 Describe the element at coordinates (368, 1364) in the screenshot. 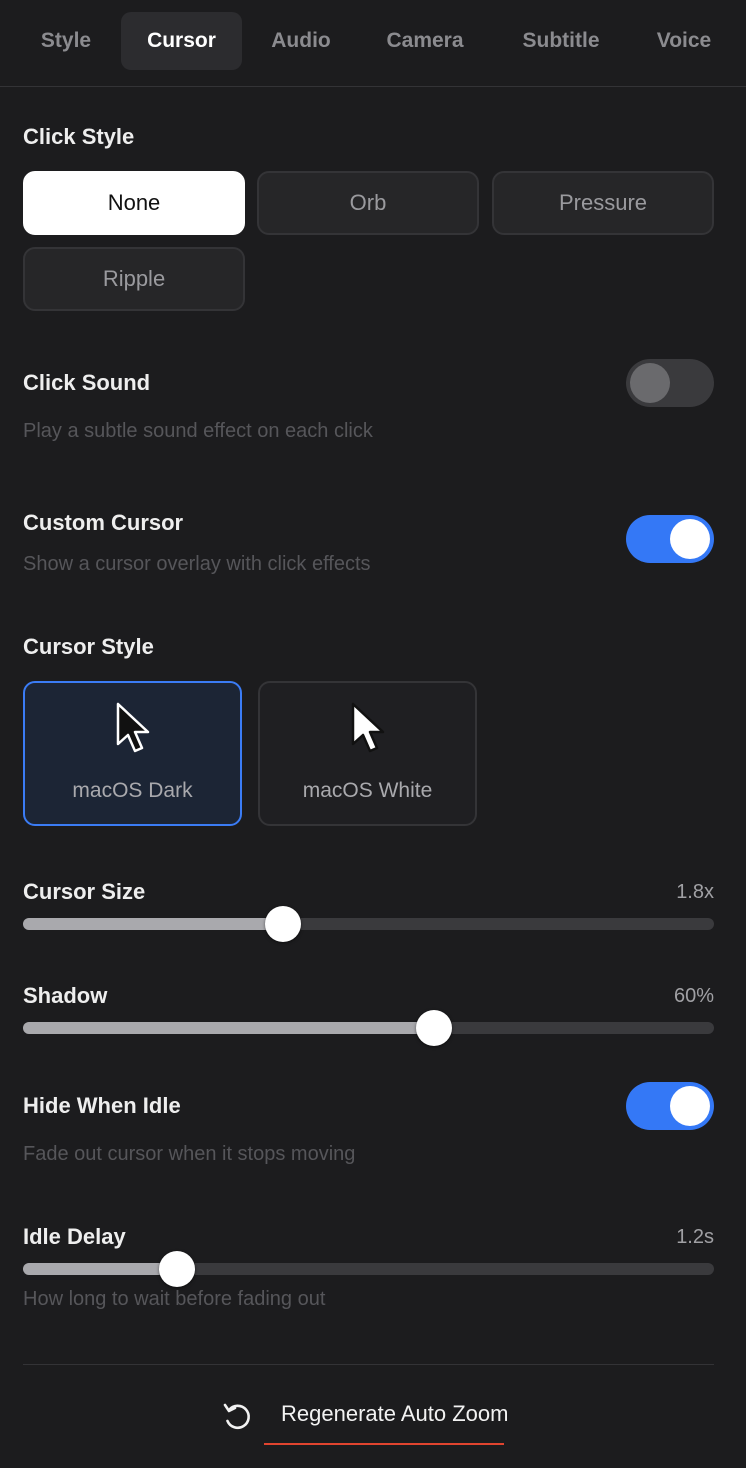

I see `footer-divider` at that location.